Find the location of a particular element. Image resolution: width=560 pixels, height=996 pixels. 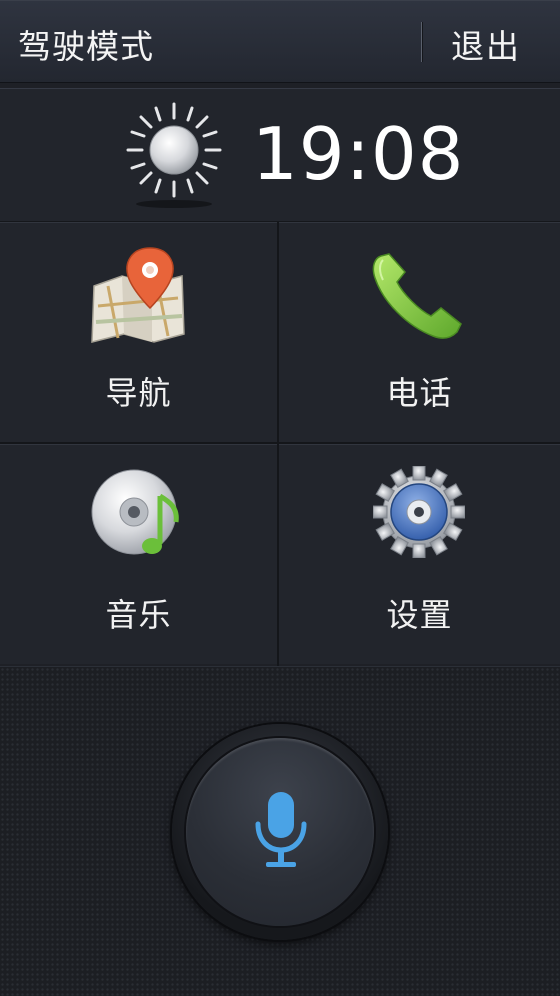

page-title: 驾驶模式 is located at coordinates (86, 46).